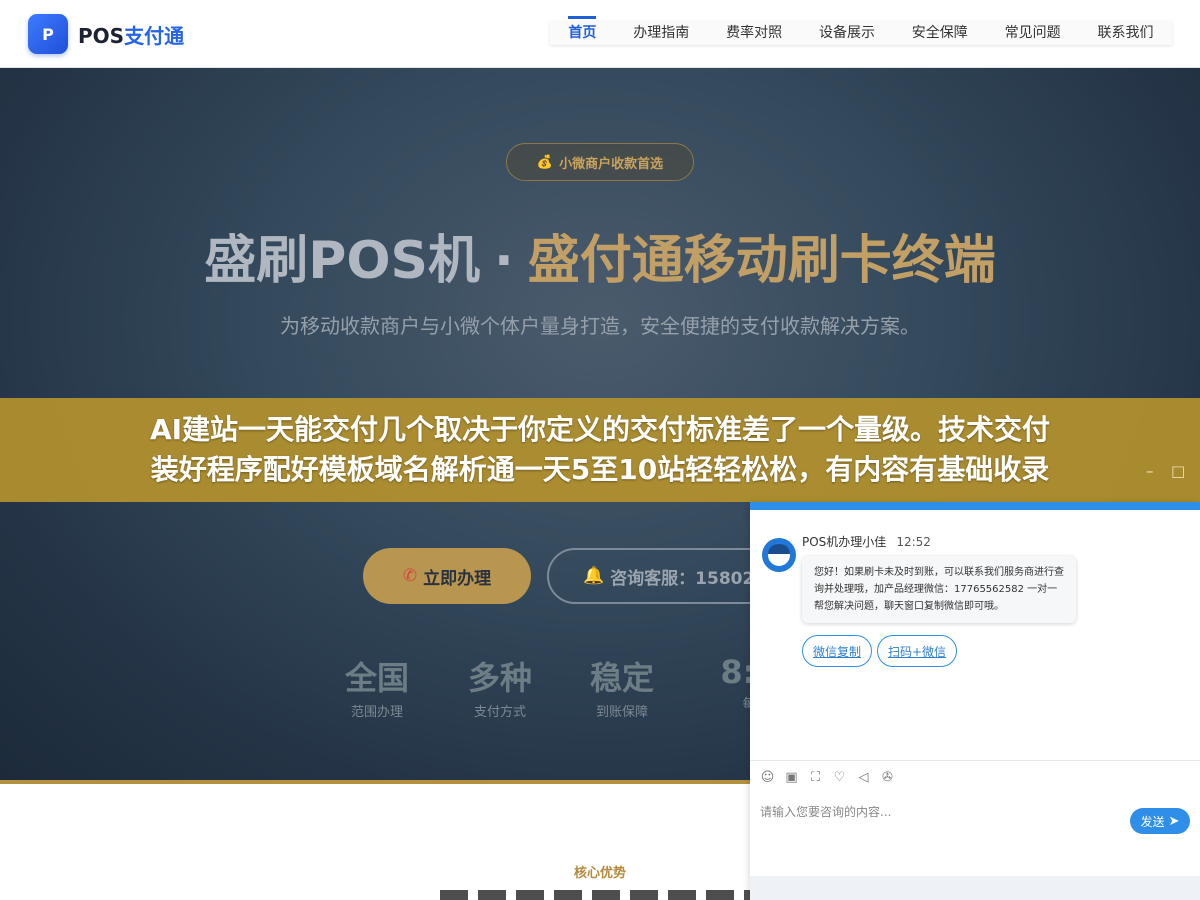 The width and height of the screenshot is (1200, 900). Describe the element at coordinates (940, 812) in the screenshot. I see `chat-input` at that location.